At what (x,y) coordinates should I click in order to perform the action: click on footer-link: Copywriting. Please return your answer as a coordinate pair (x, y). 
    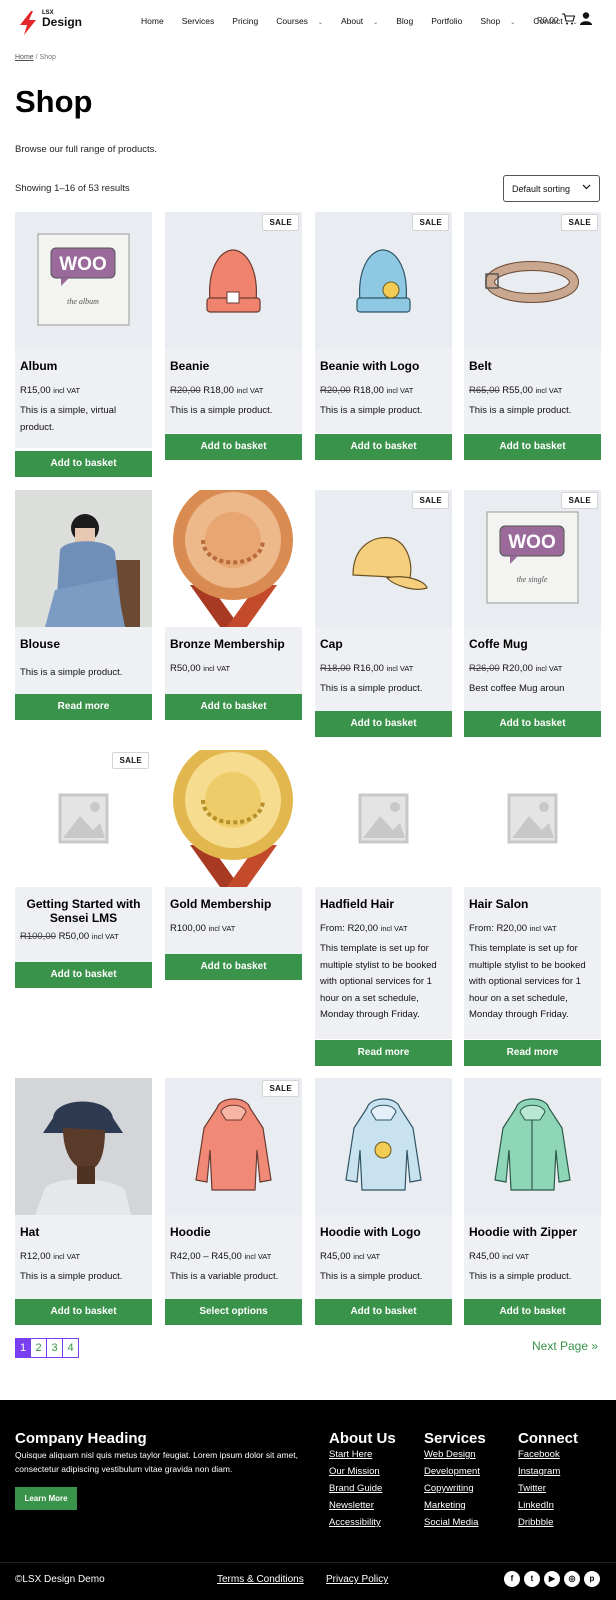
    Looking at the image, I should click on (452, 1488).